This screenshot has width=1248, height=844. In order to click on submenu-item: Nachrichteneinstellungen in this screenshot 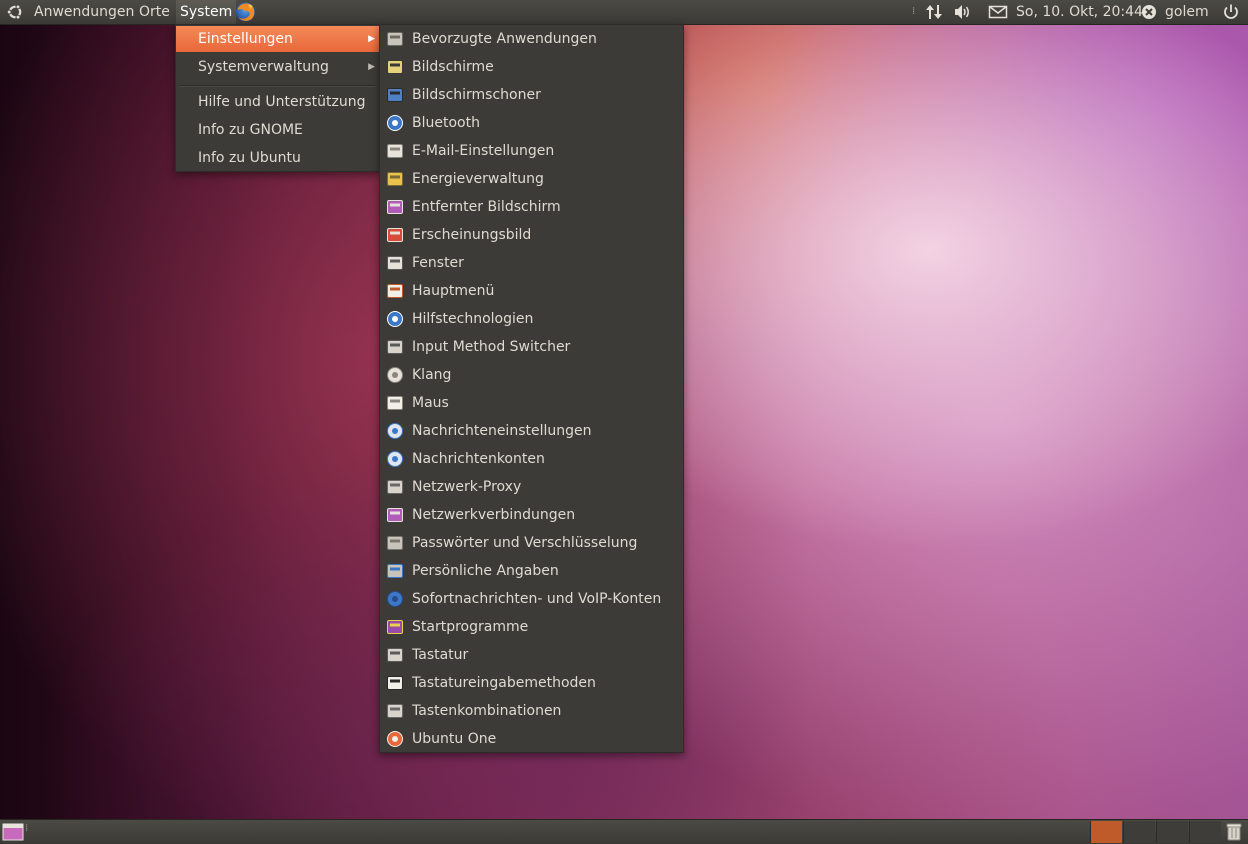, I will do `click(531, 431)`.